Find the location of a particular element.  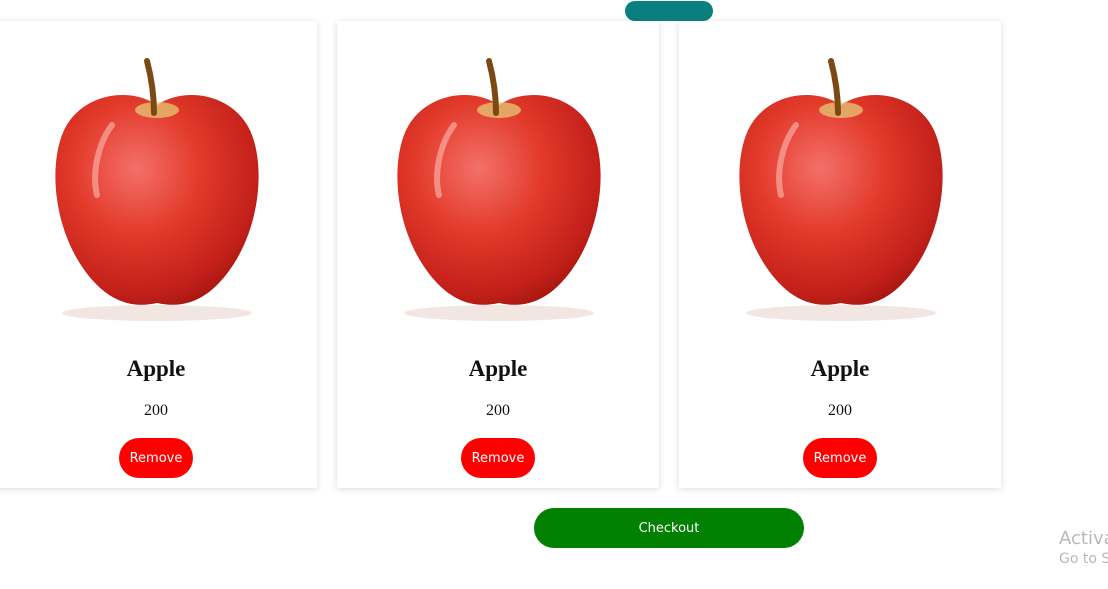

top-scroll-indicator is located at coordinates (669, 11).